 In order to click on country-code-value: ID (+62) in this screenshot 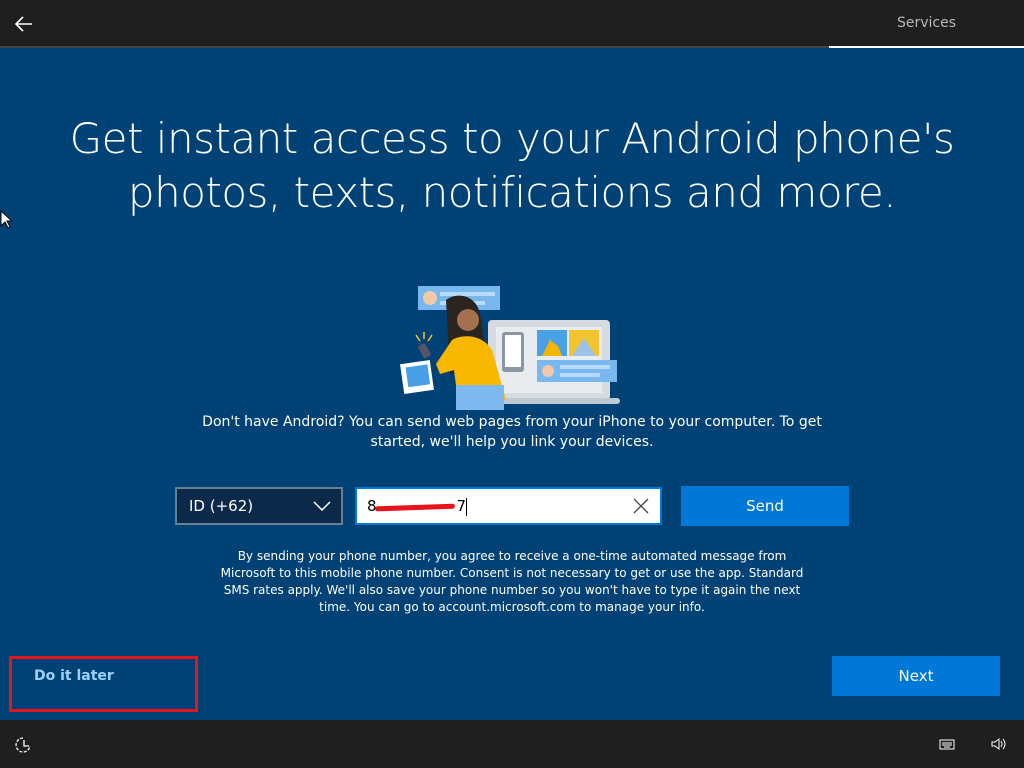, I will do `click(221, 506)`.